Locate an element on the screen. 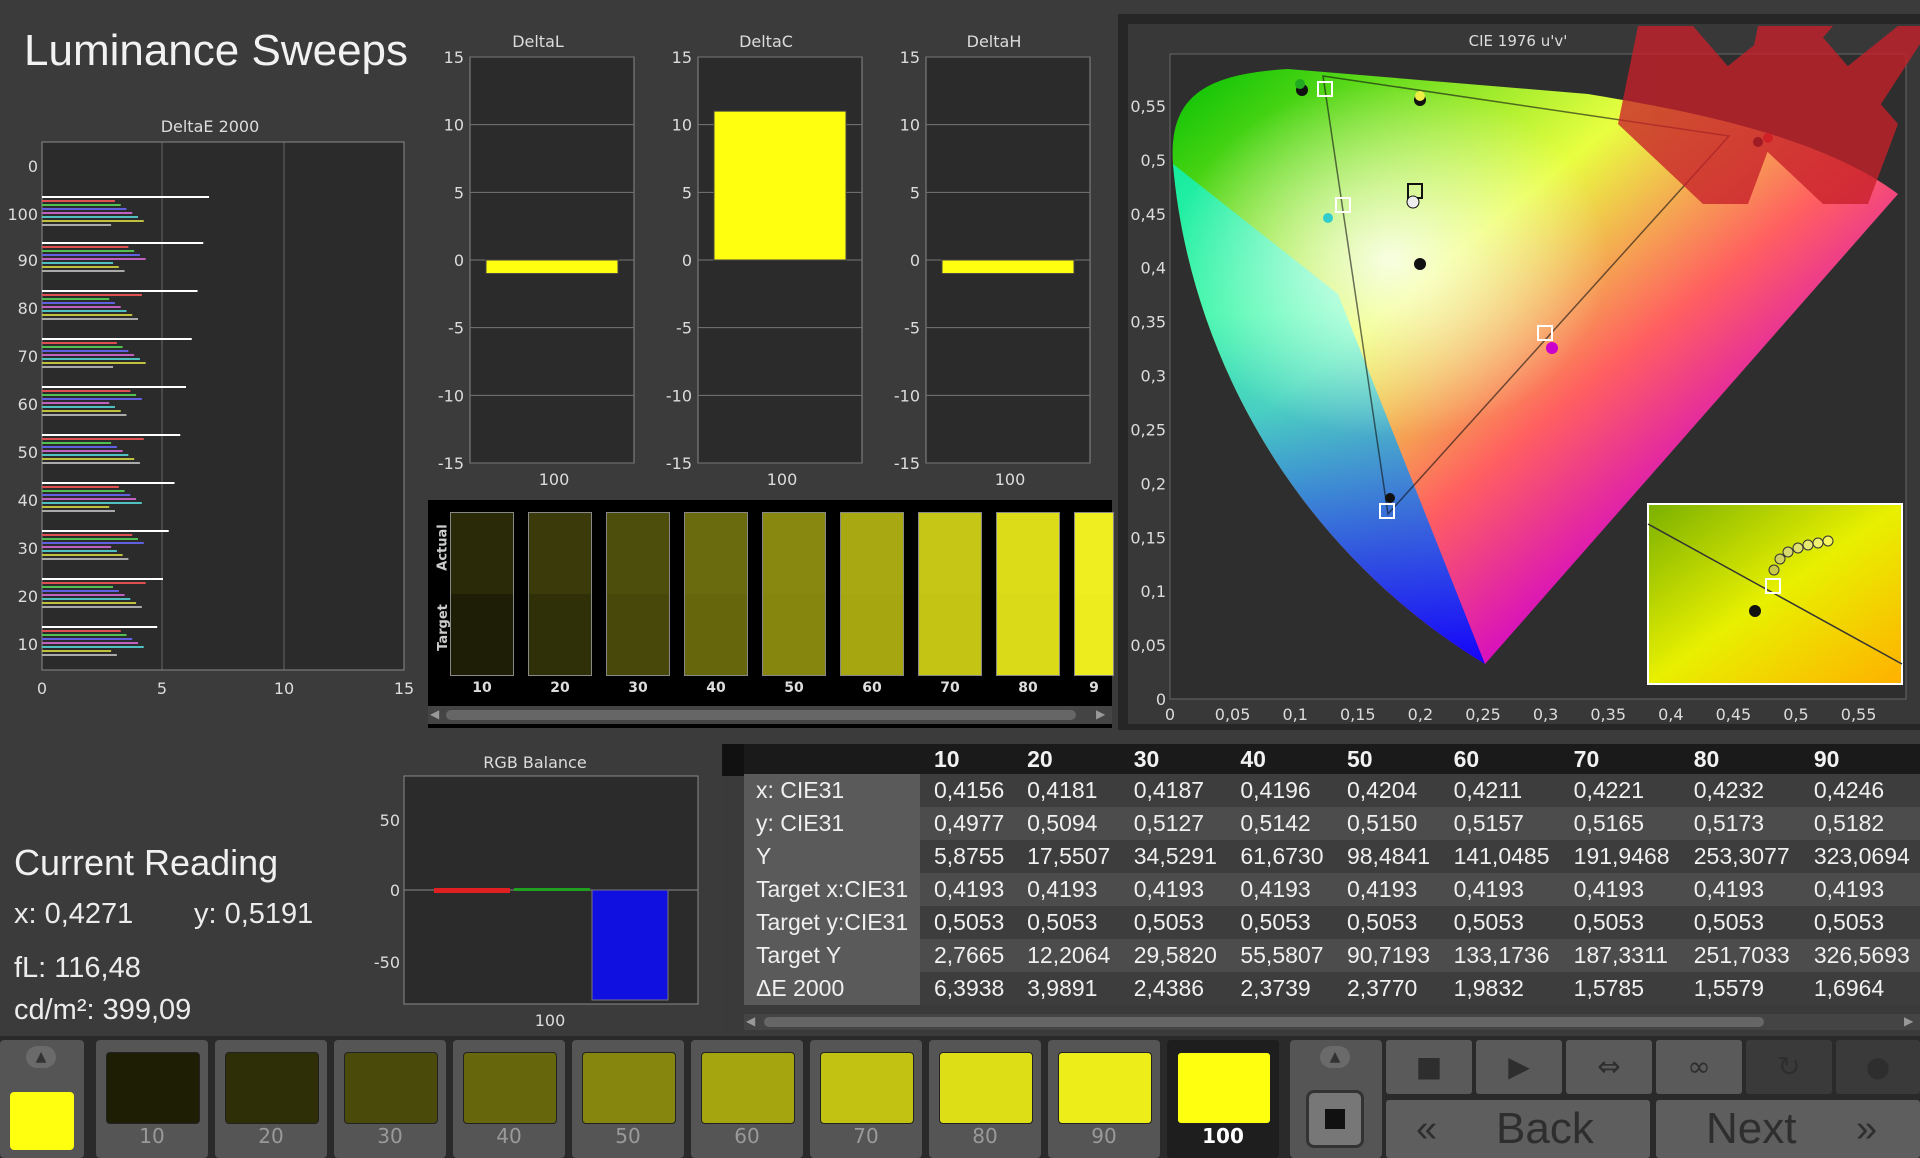  back-button: « Back is located at coordinates (1518, 1129).